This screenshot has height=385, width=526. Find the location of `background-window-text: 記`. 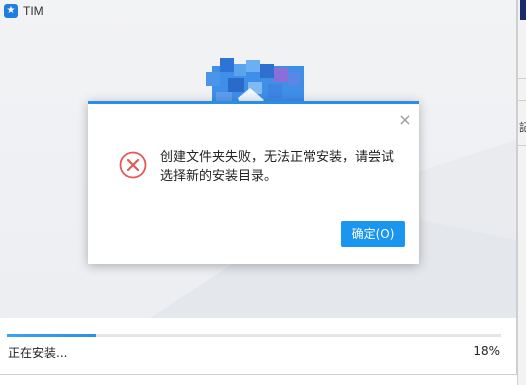

background-window-text: 記 is located at coordinates (522, 127).